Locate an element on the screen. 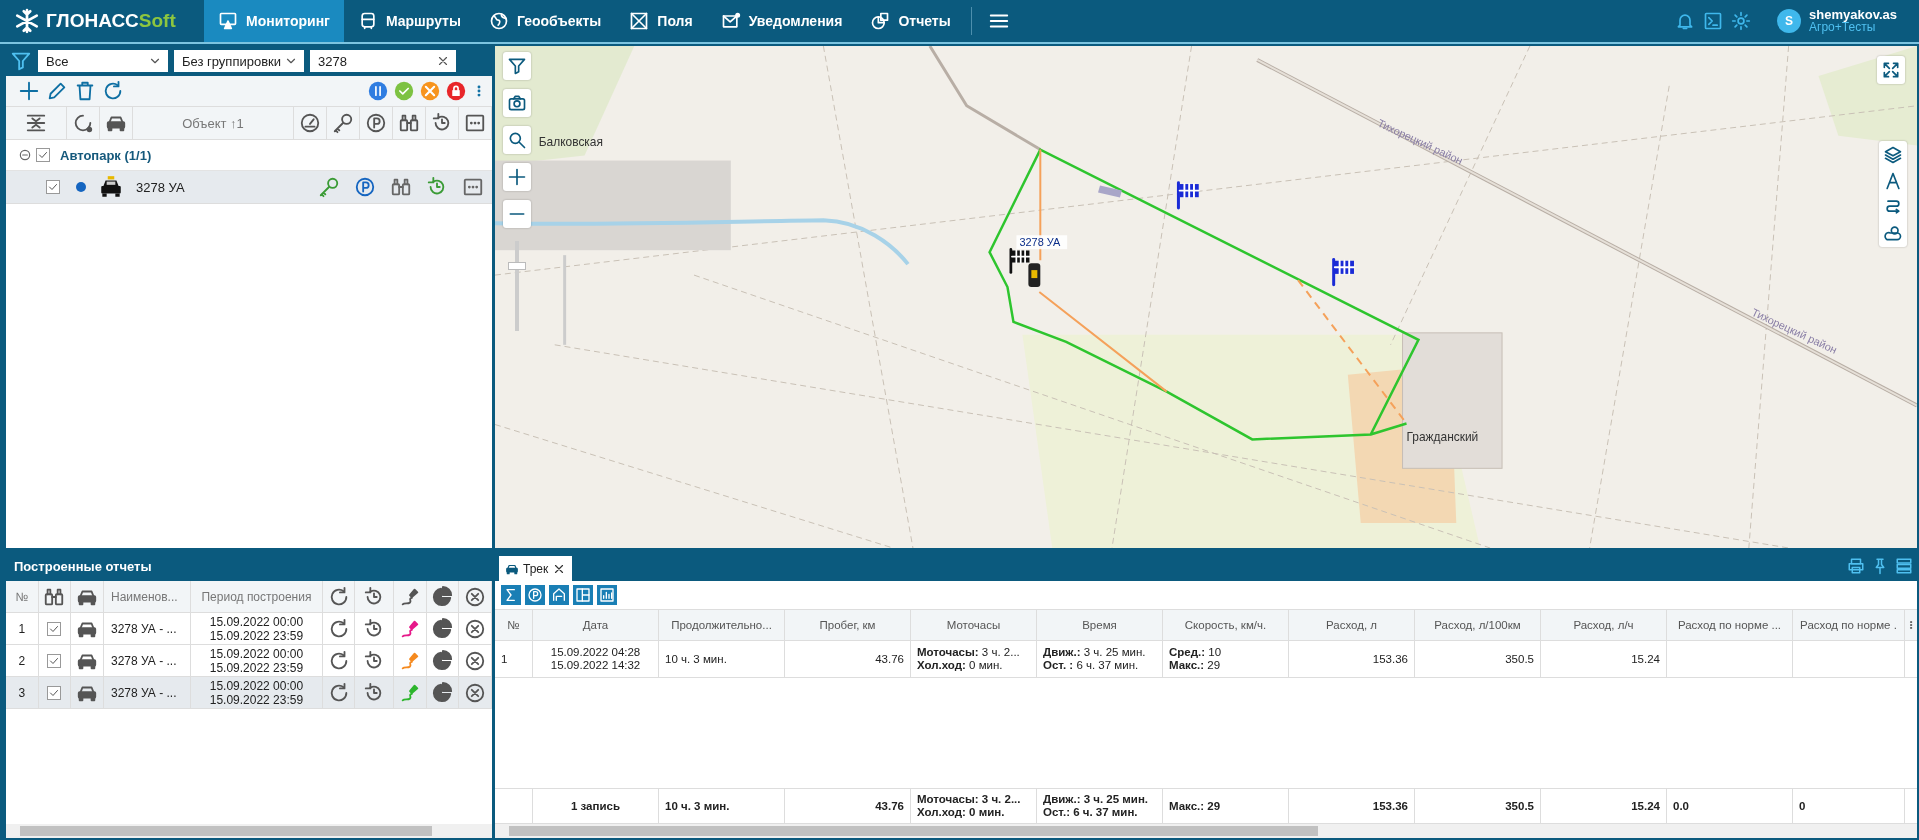  column-header: Расход, л/ч is located at coordinates (1603, 625).